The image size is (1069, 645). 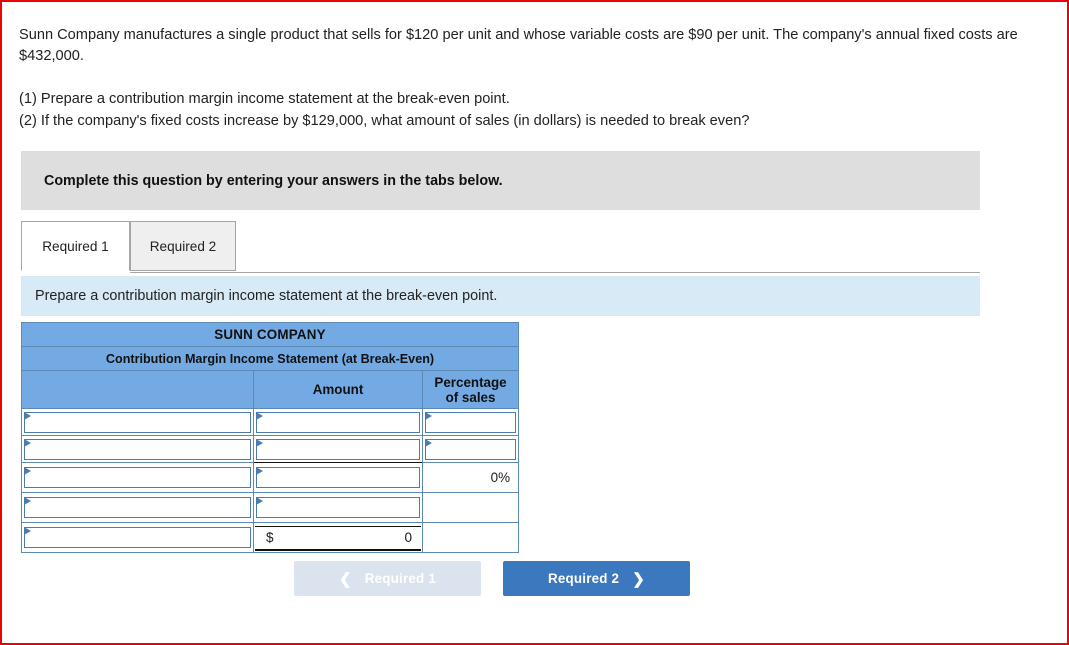 I want to click on row-3-description-input, so click(x=137, y=477).